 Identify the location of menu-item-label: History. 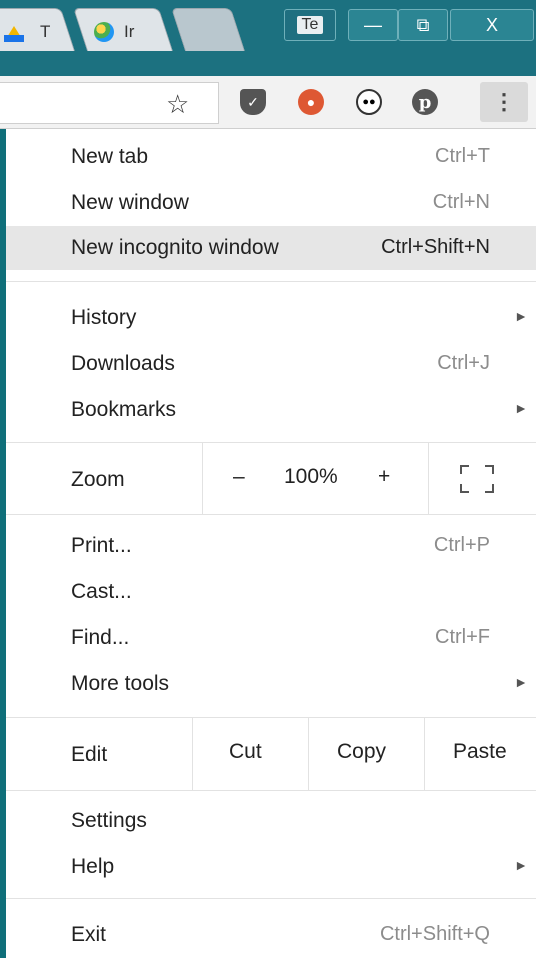
(104, 317).